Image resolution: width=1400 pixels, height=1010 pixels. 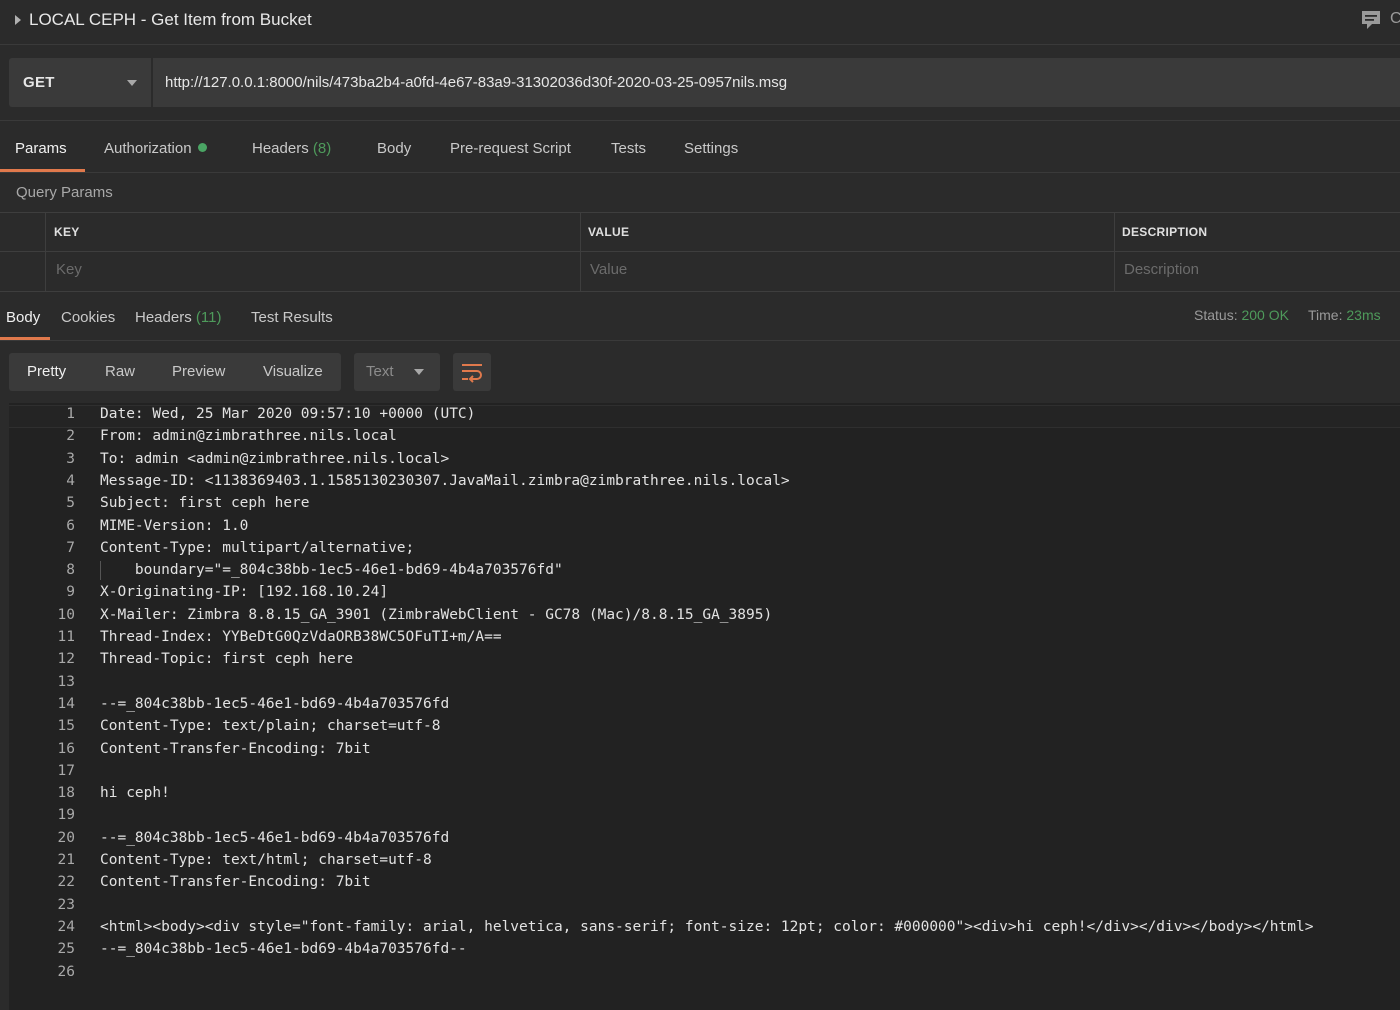 I want to click on comment-icon, so click(x=1371, y=20).